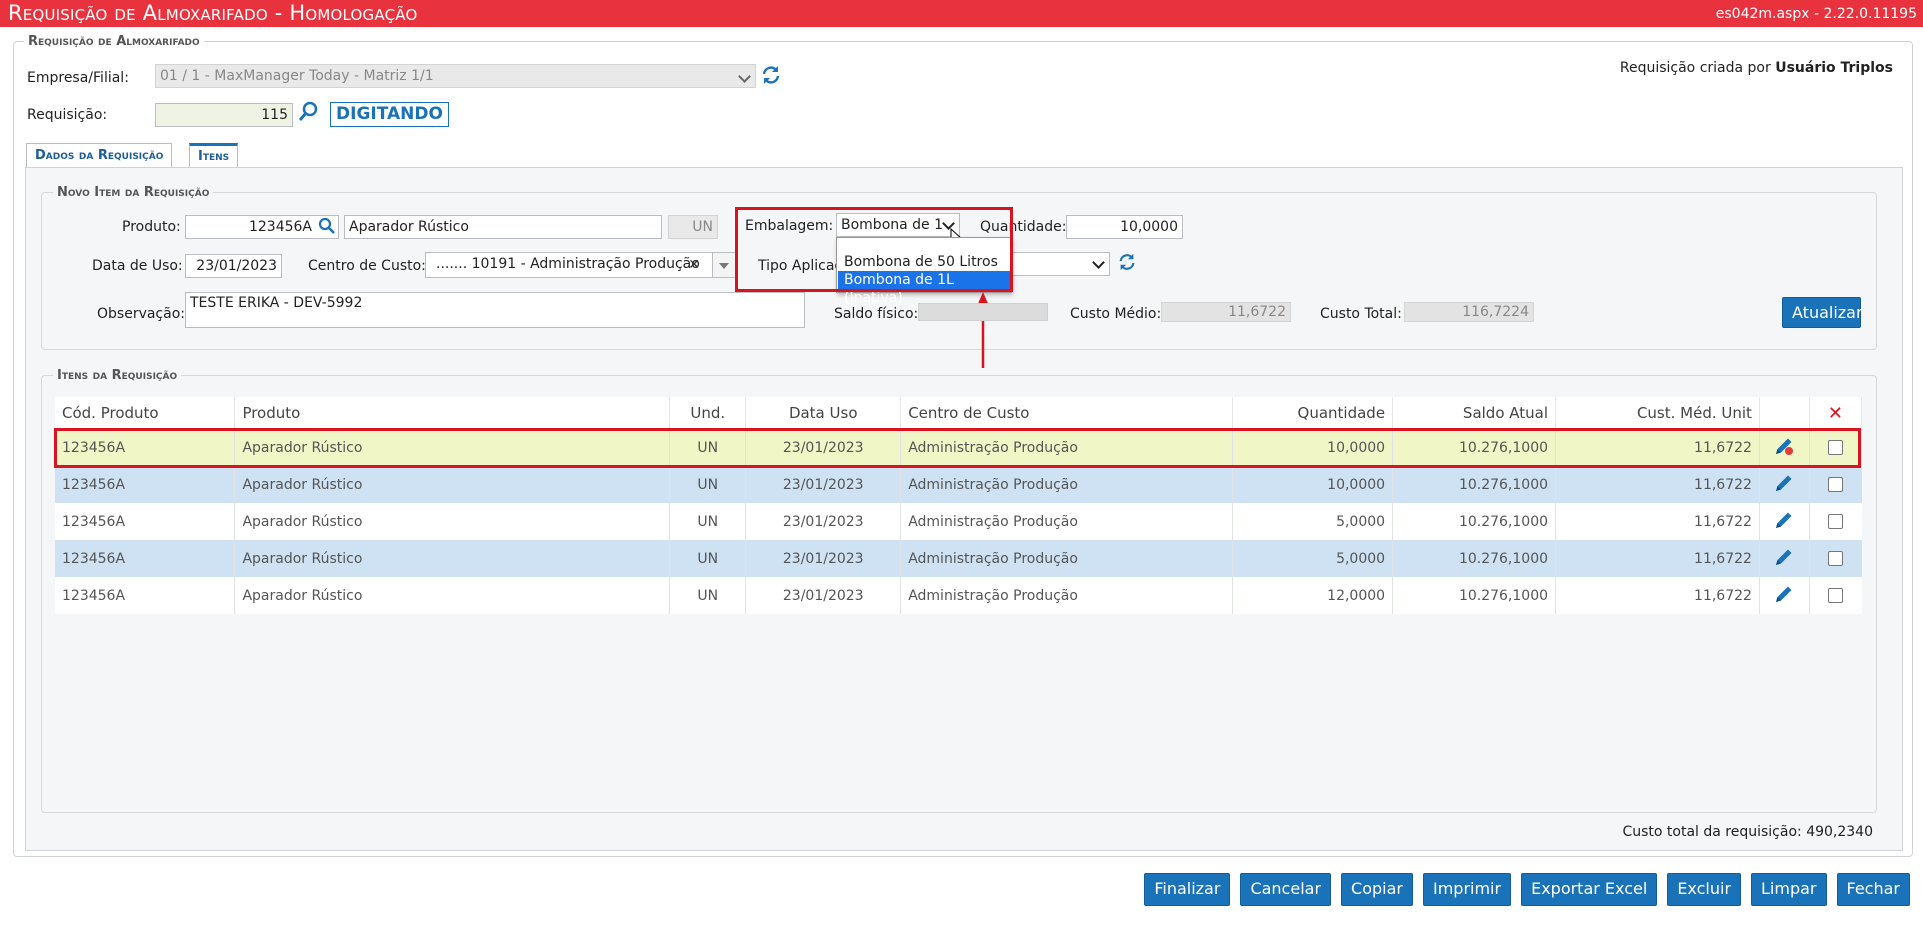  What do you see at coordinates (99, 155) in the screenshot?
I see `tab-dados-requisicao: Dados da Requisição` at bounding box center [99, 155].